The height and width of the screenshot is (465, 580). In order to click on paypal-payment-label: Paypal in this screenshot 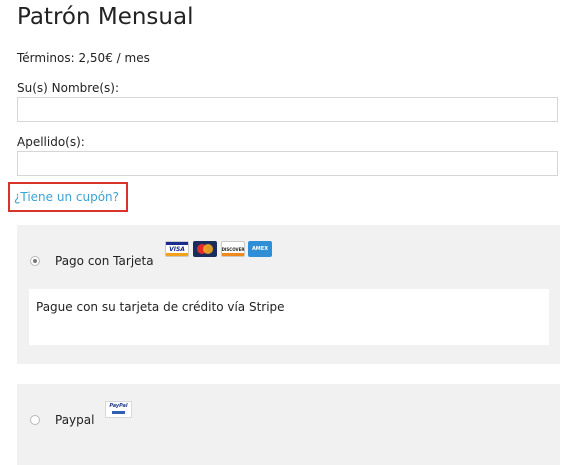, I will do `click(74, 420)`.